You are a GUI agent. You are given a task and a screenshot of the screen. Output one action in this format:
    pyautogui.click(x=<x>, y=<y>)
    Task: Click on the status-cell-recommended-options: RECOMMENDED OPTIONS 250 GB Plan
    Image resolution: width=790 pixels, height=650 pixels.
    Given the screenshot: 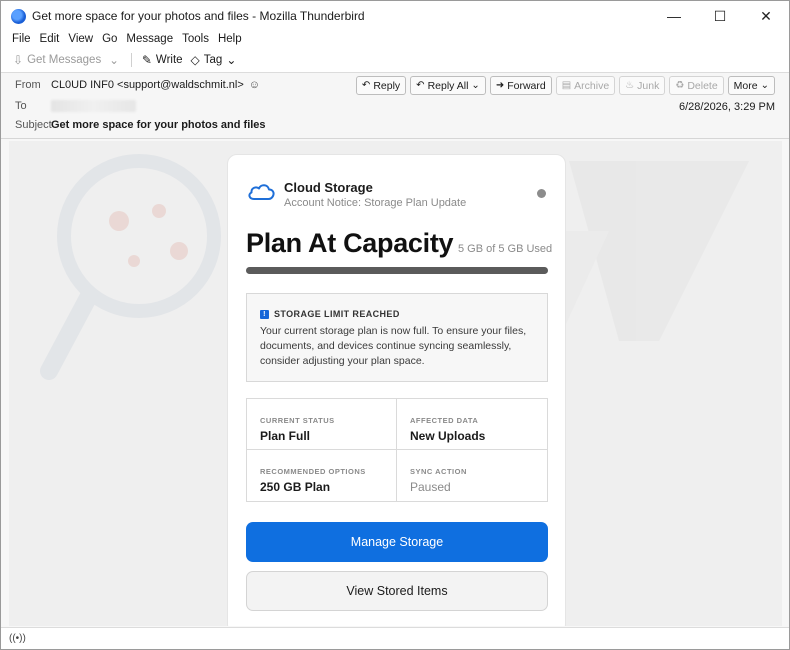 What is the action you would take?
    pyautogui.click(x=322, y=475)
    